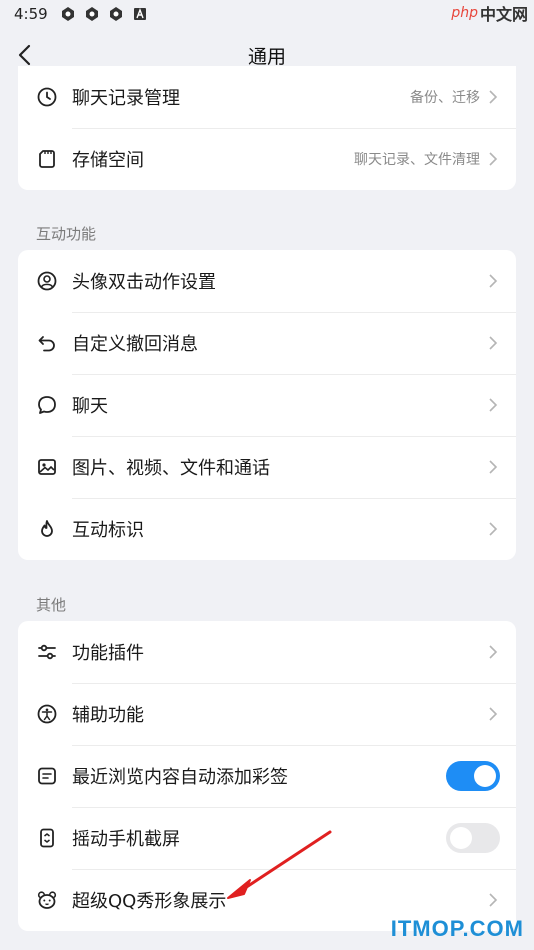 The width and height of the screenshot is (534, 950). I want to click on image-icon, so click(47, 467).